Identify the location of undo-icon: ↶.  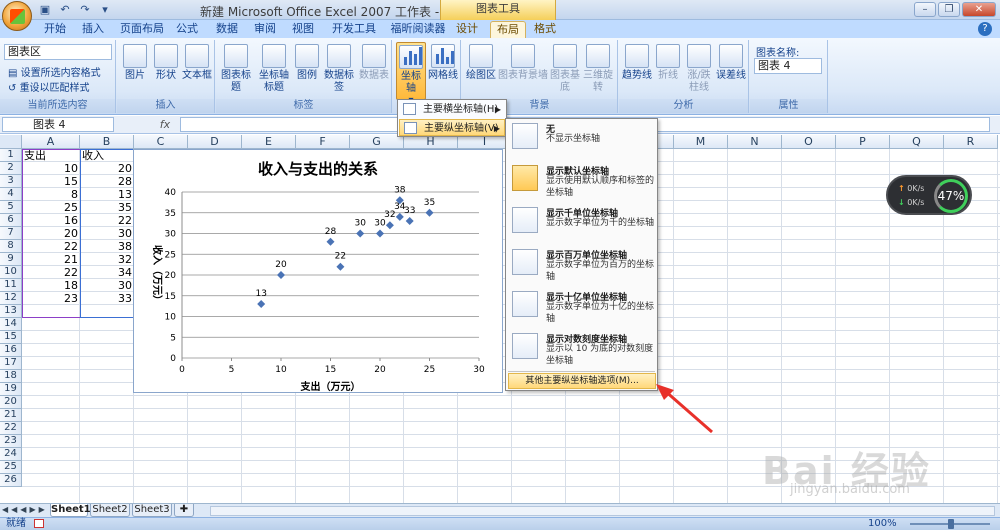
(65, 10).